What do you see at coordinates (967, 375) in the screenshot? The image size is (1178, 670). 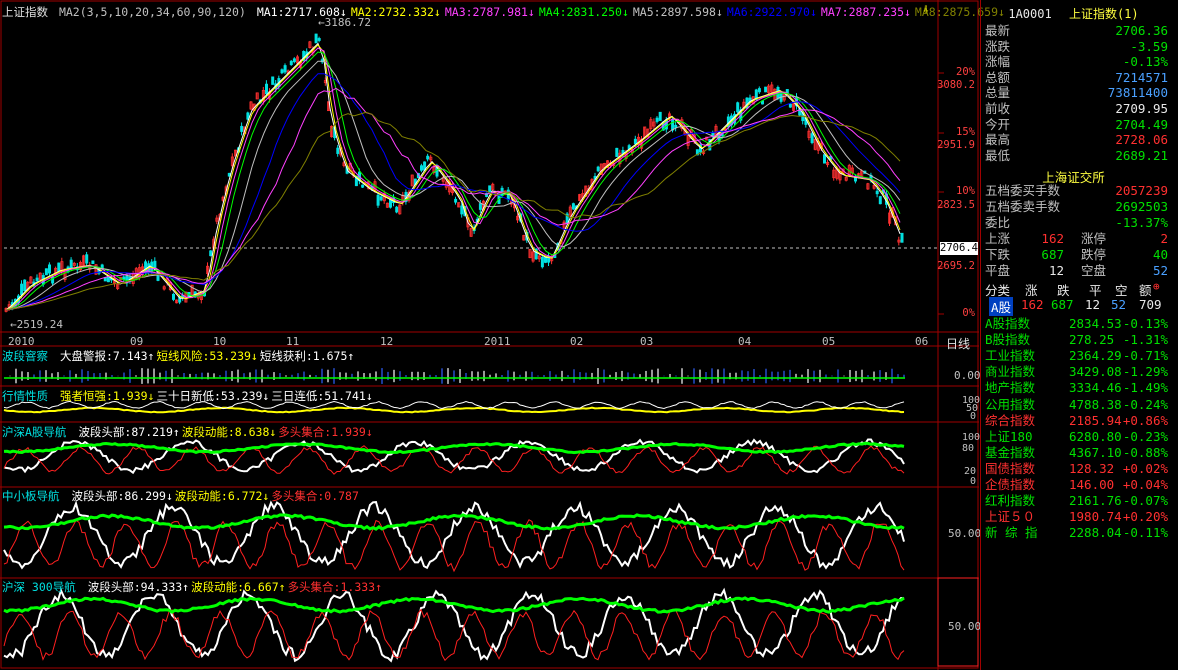 I see `sub1-axis: 0.00` at bounding box center [967, 375].